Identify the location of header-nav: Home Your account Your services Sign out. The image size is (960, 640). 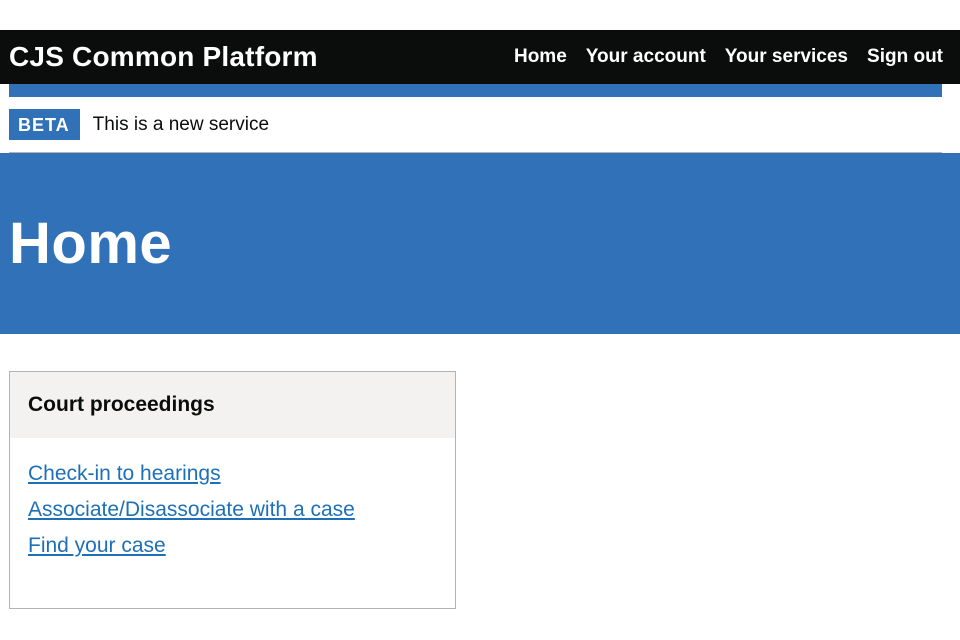
(728, 57).